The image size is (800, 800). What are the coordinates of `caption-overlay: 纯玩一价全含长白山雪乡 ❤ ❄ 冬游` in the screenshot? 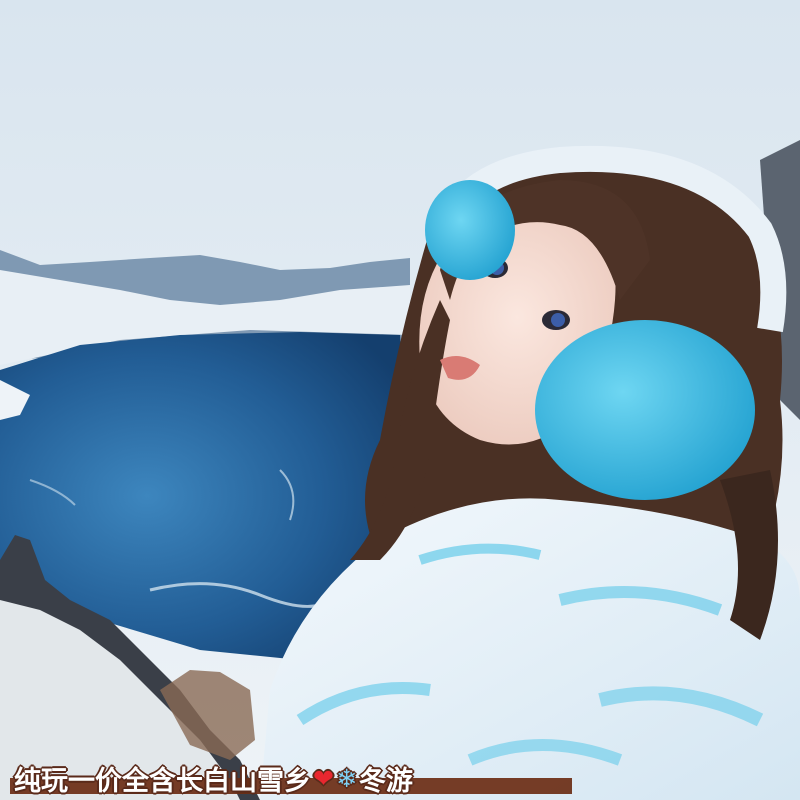 It's located at (213, 778).